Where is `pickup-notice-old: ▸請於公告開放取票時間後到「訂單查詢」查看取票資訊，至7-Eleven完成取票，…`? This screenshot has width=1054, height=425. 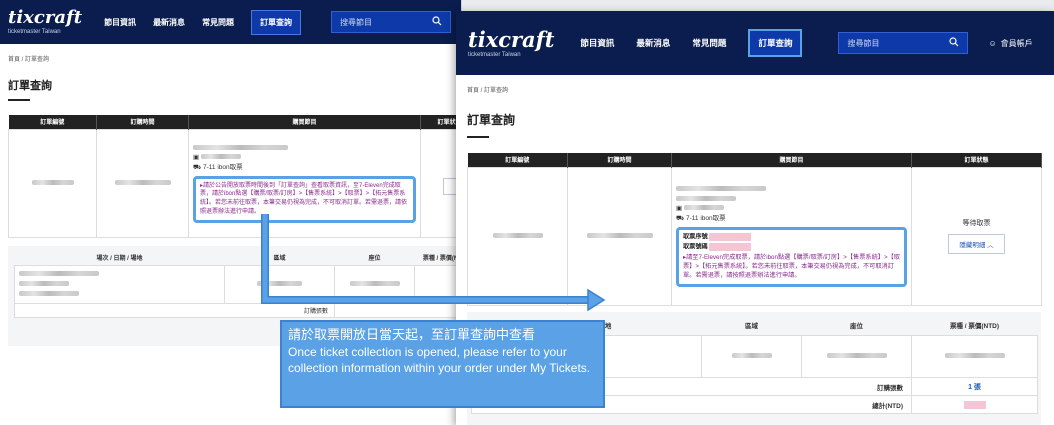 pickup-notice-old: ▸請於公告開放取票時間後到「訂單查詢」查看取票資訊，至7-Eleven完成取票，… is located at coordinates (304, 199).